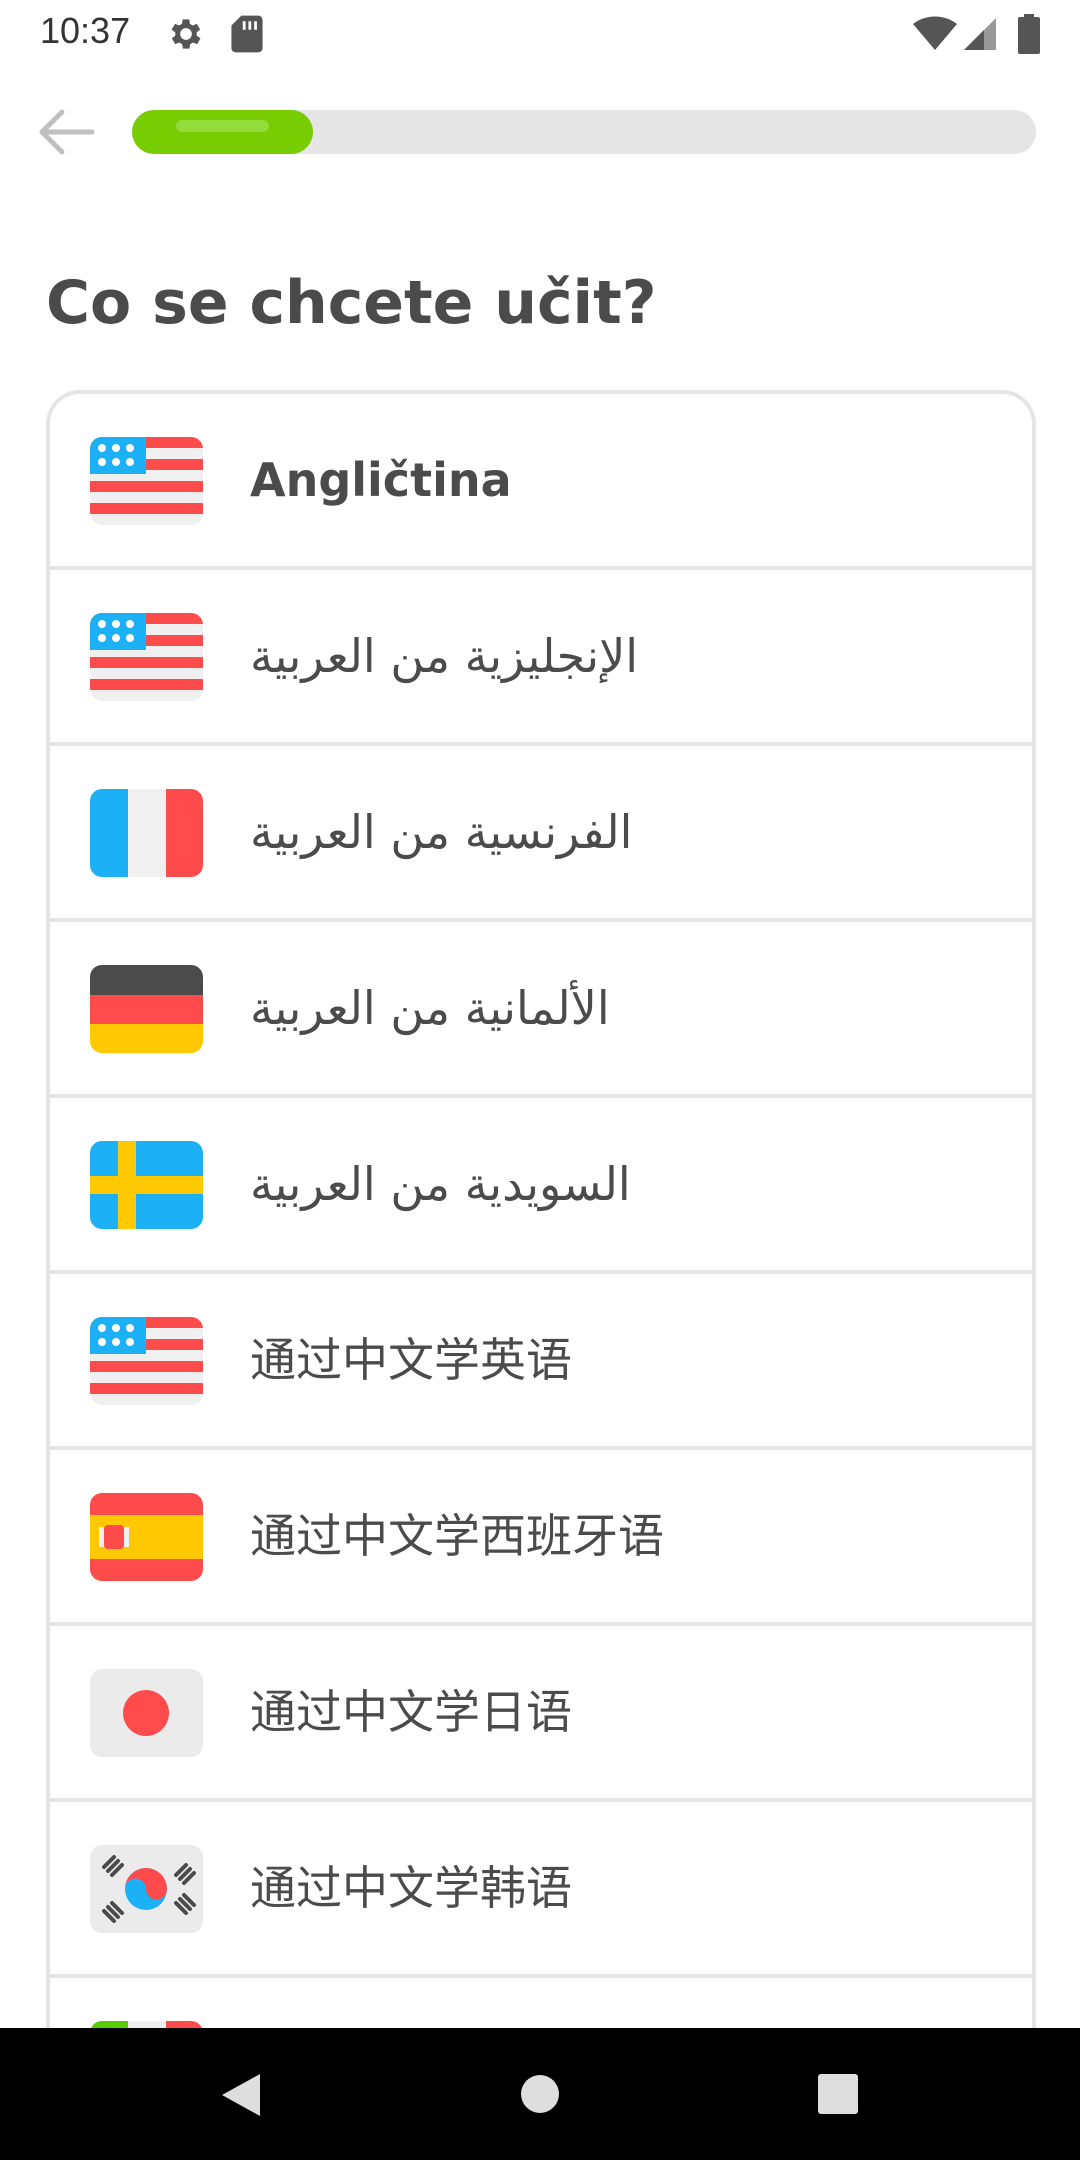 Image resolution: width=1080 pixels, height=2160 pixels. I want to click on korea-flag-icon, so click(146, 1889).